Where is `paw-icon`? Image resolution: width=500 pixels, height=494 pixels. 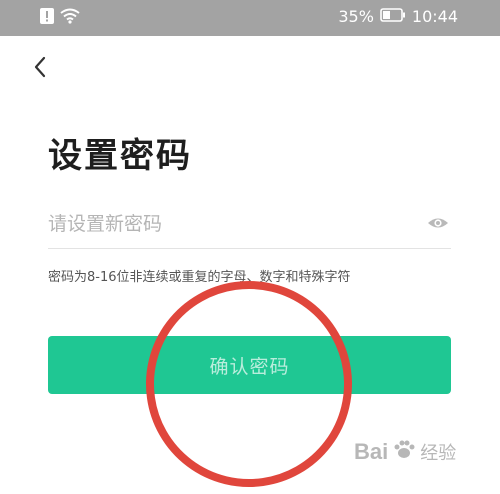
paw-icon is located at coordinates (404, 452).